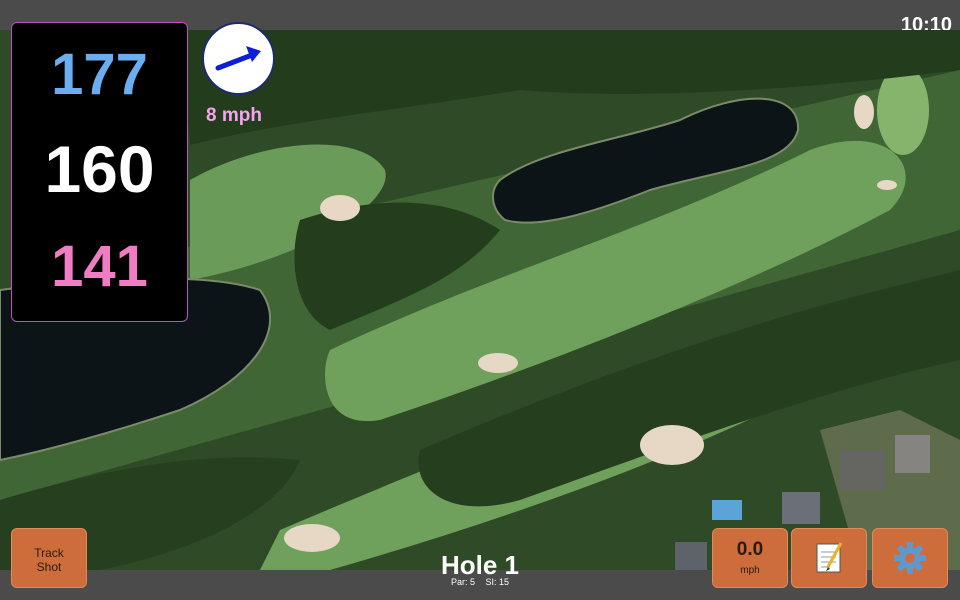 The image size is (960, 600). I want to click on track-shot-button: Track Shot, so click(49, 558).